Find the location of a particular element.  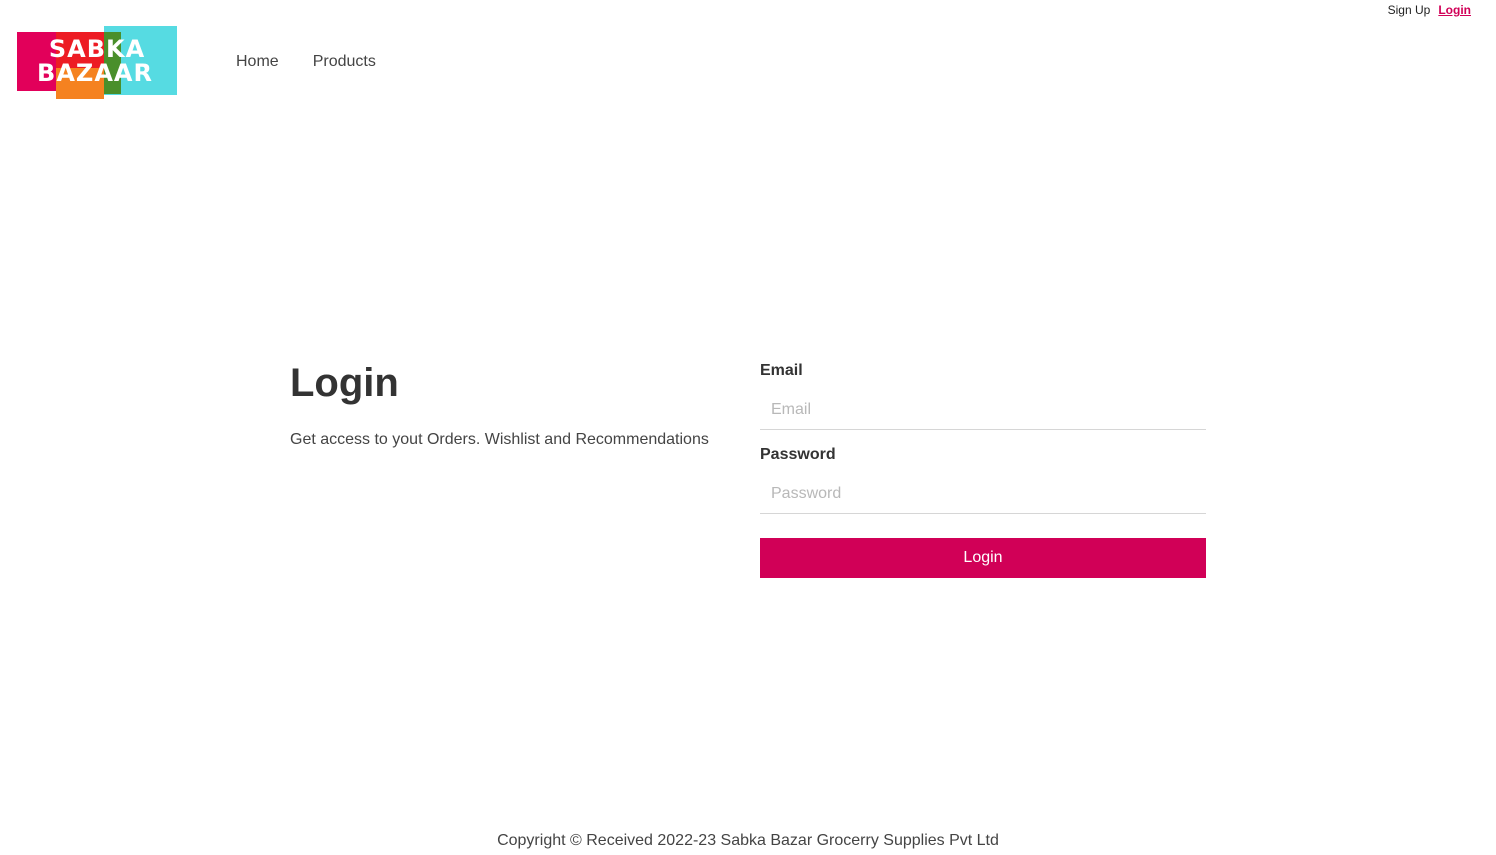

logo-text: SABKA BAZAAR is located at coordinates (97, 61).